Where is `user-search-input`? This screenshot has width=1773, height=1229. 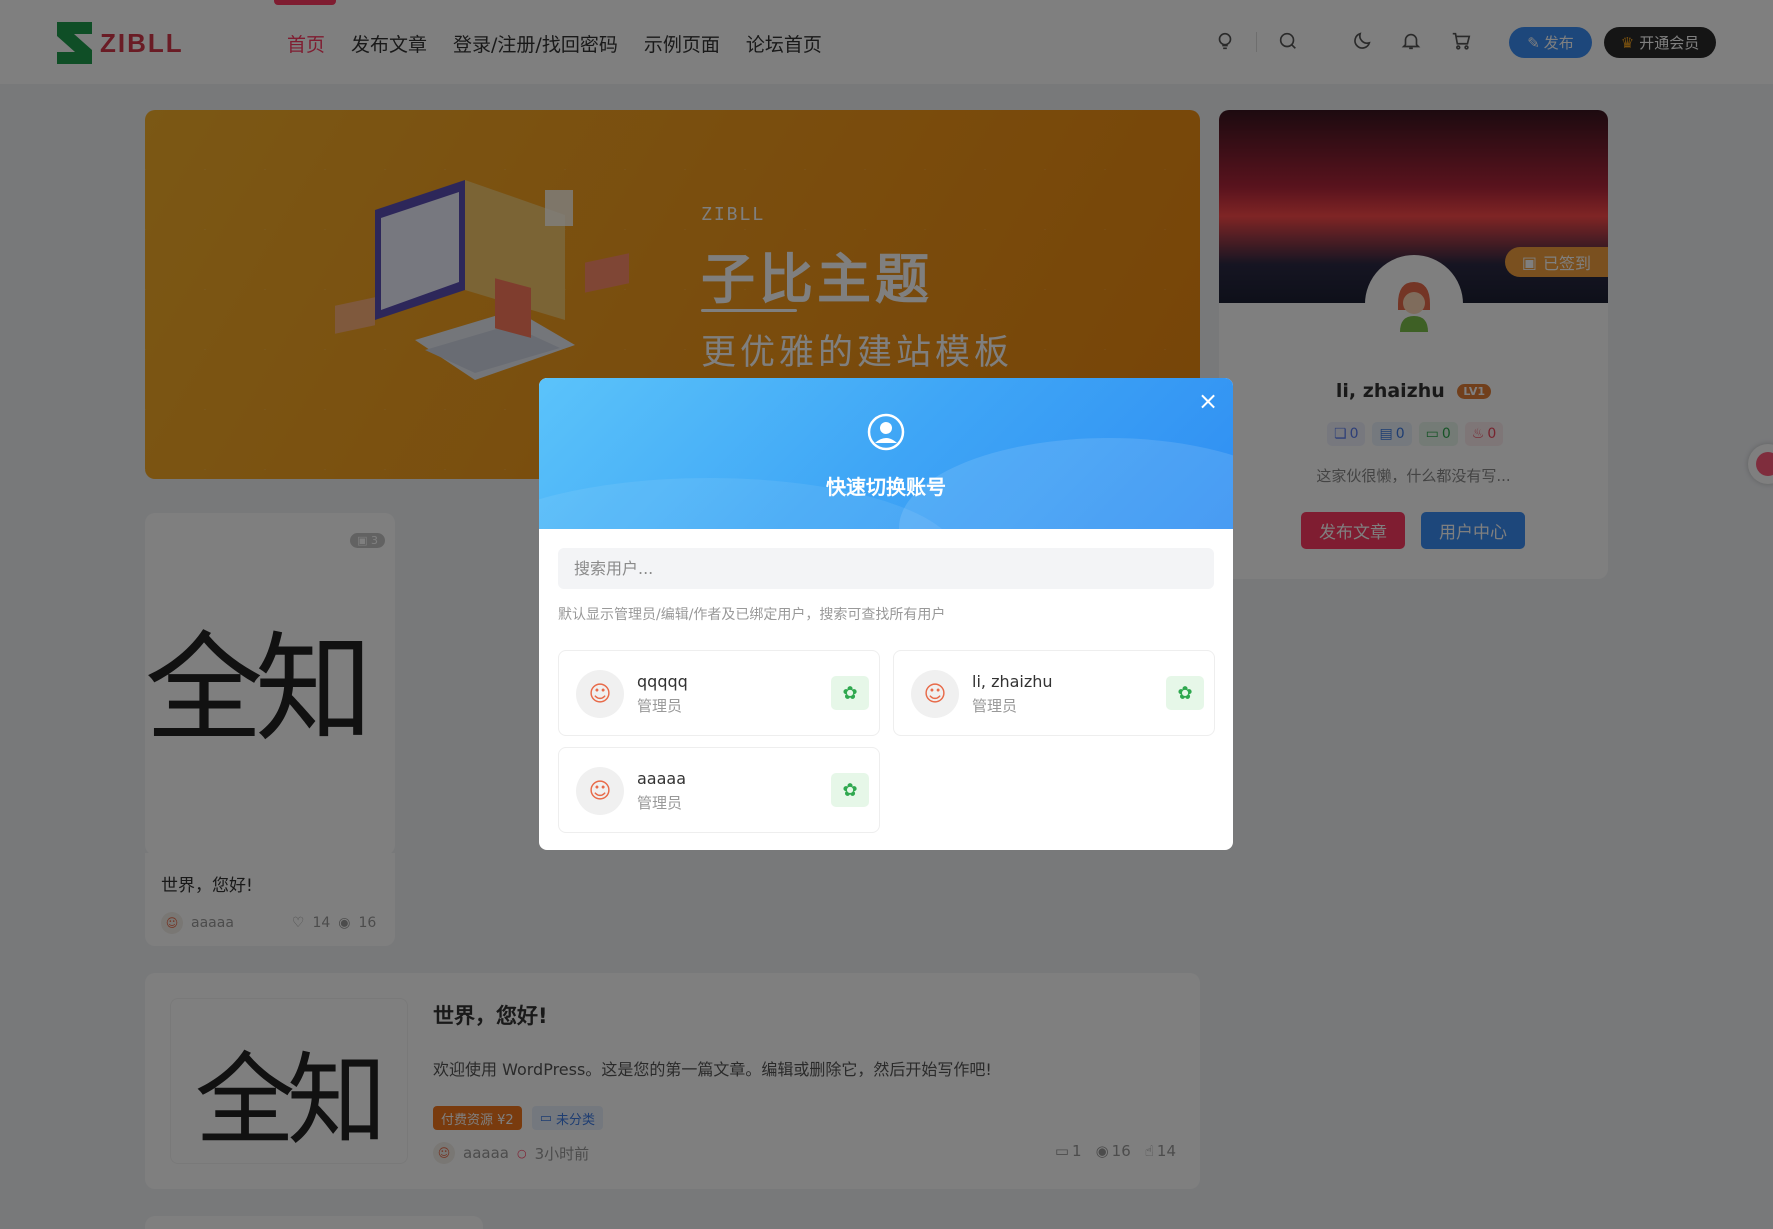 user-search-input is located at coordinates (886, 568).